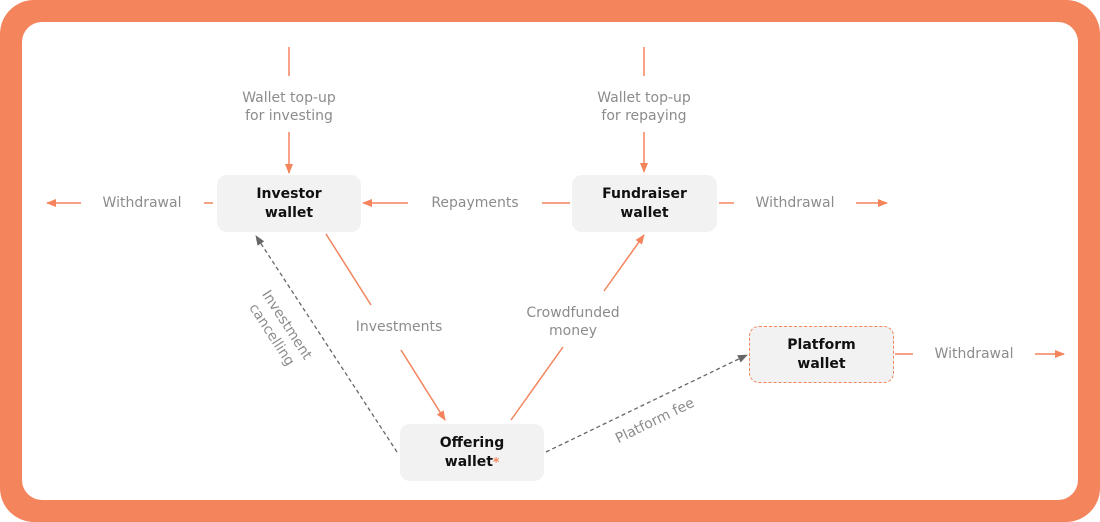  What do you see at coordinates (644, 193) in the screenshot?
I see `fundraiser-wallet-line1: Fundraiser` at bounding box center [644, 193].